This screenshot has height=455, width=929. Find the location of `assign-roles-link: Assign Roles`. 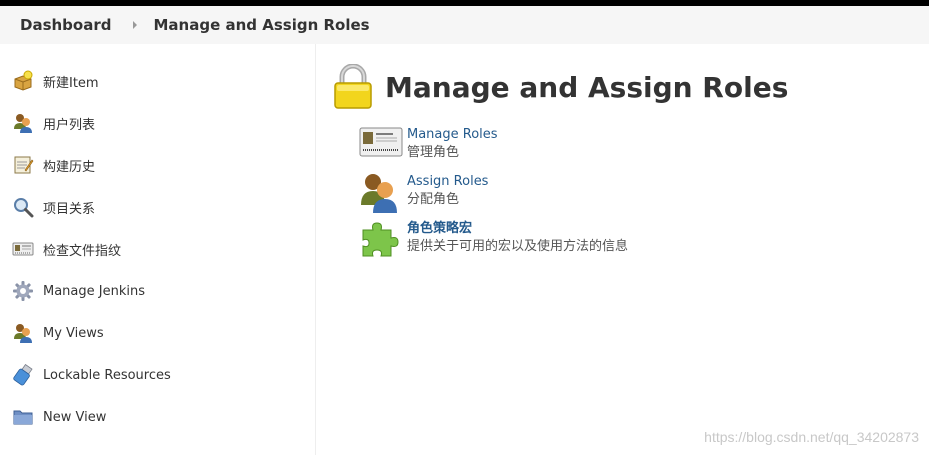

assign-roles-link: Assign Roles is located at coordinates (447, 182).